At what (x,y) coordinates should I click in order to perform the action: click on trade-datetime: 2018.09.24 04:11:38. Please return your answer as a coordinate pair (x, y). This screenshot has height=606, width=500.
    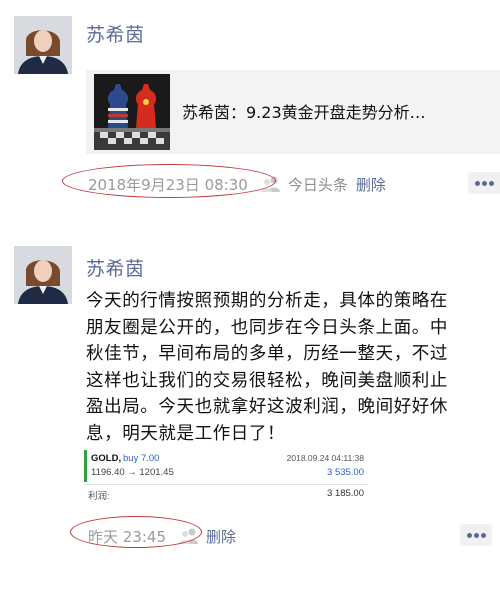
    Looking at the image, I should click on (325, 458).